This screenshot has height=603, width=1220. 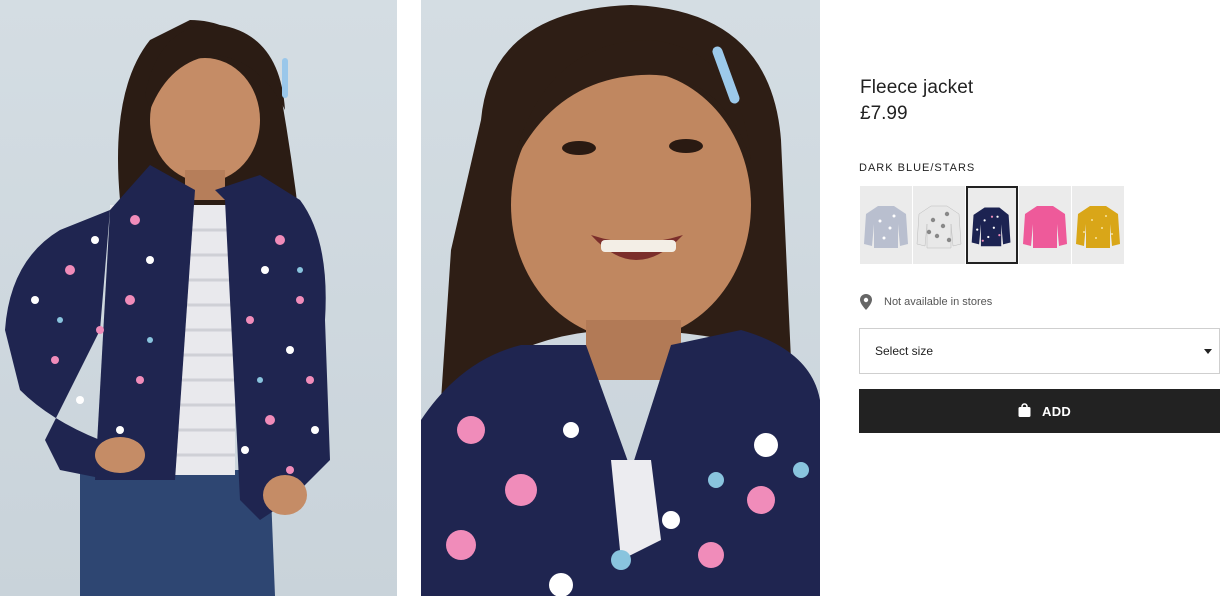 What do you see at coordinates (1024, 410) in the screenshot?
I see `shopping-bag-icon` at bounding box center [1024, 410].